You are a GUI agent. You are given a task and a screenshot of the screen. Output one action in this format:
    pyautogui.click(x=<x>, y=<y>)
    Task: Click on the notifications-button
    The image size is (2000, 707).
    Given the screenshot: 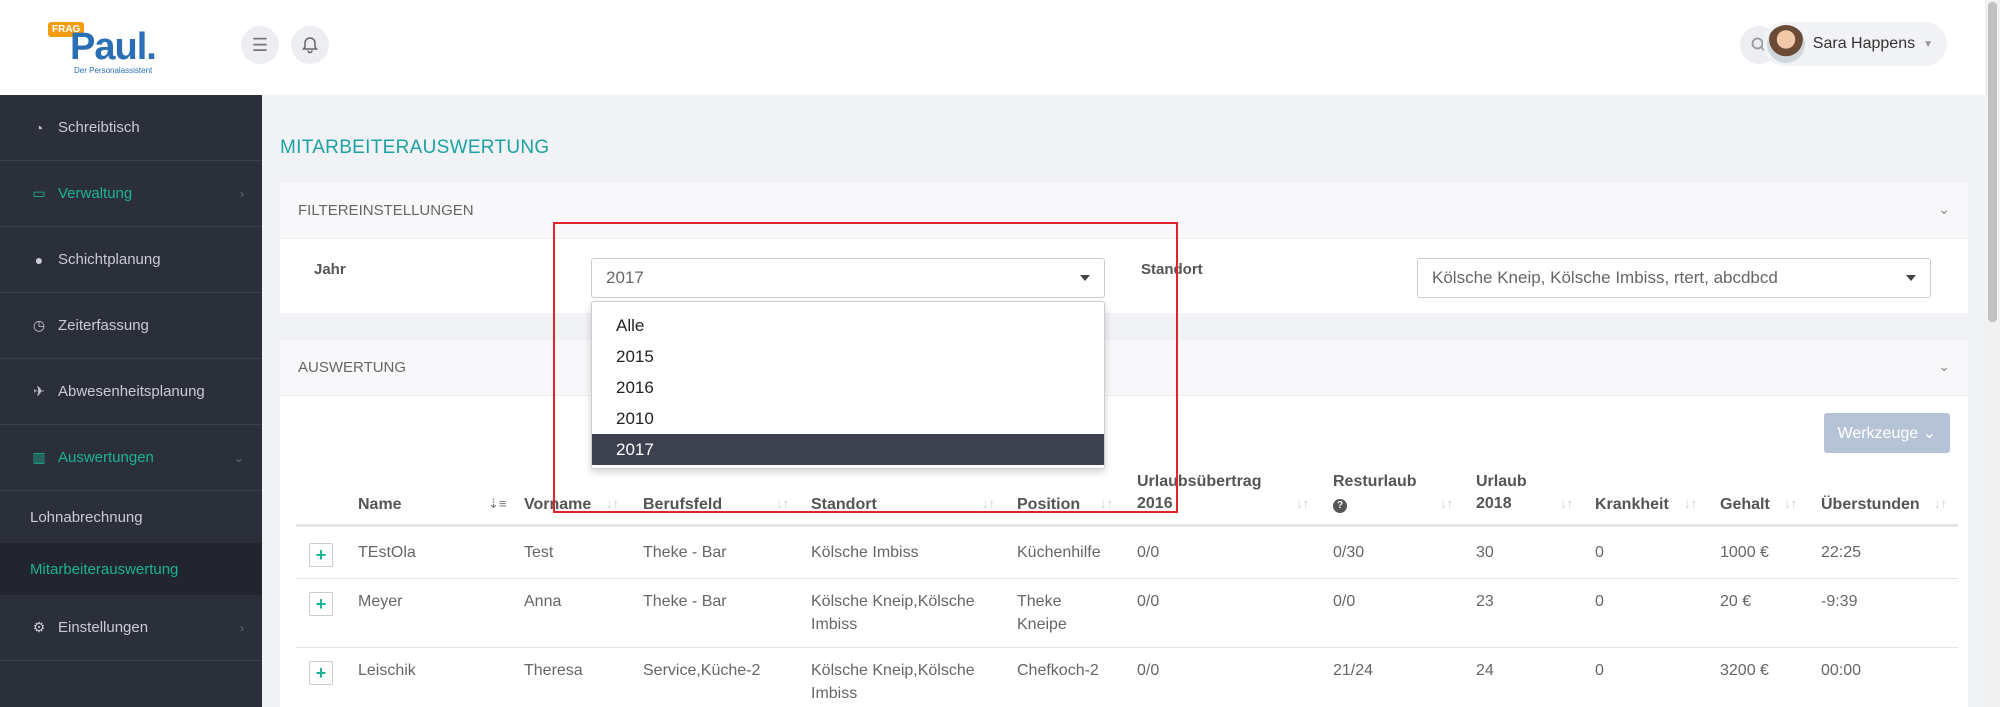 What is the action you would take?
    pyautogui.click(x=310, y=45)
    